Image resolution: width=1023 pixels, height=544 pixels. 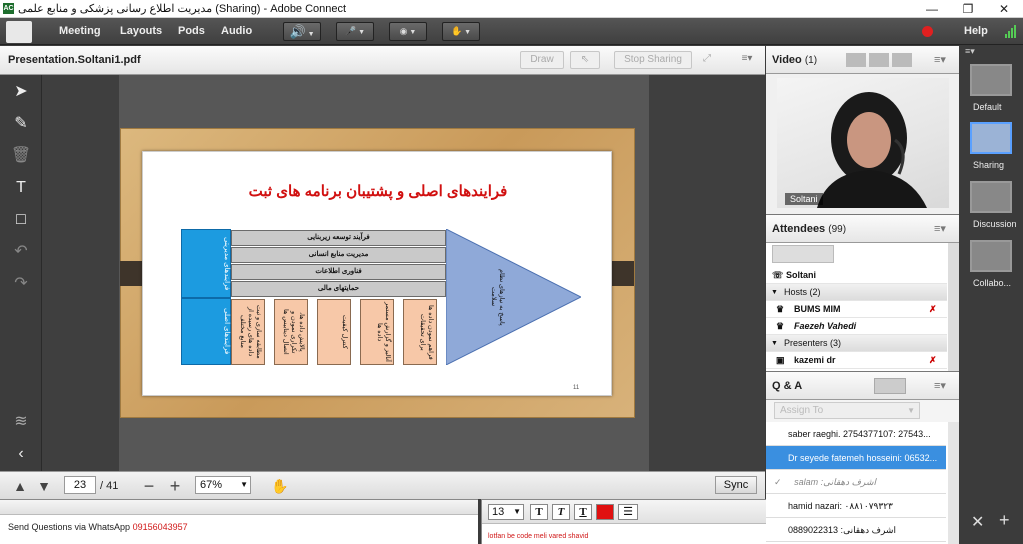 I want to click on presenter-video-image, so click(x=872, y=150).